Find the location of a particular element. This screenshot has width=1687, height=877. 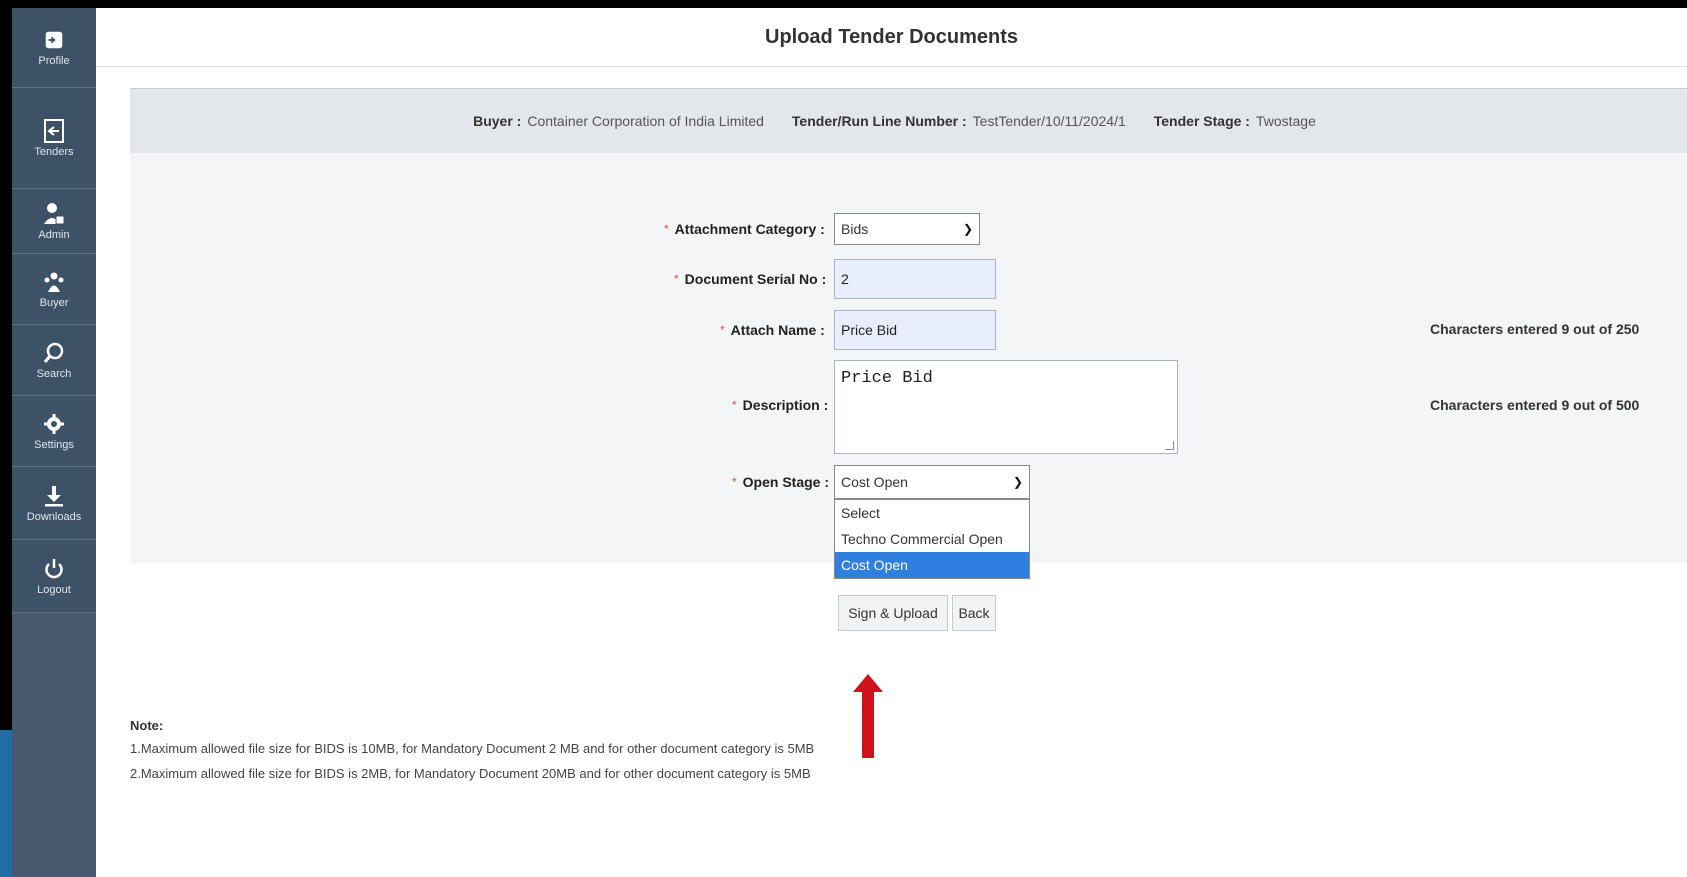

sidebar-item-admin: Admin is located at coordinates (54, 221).